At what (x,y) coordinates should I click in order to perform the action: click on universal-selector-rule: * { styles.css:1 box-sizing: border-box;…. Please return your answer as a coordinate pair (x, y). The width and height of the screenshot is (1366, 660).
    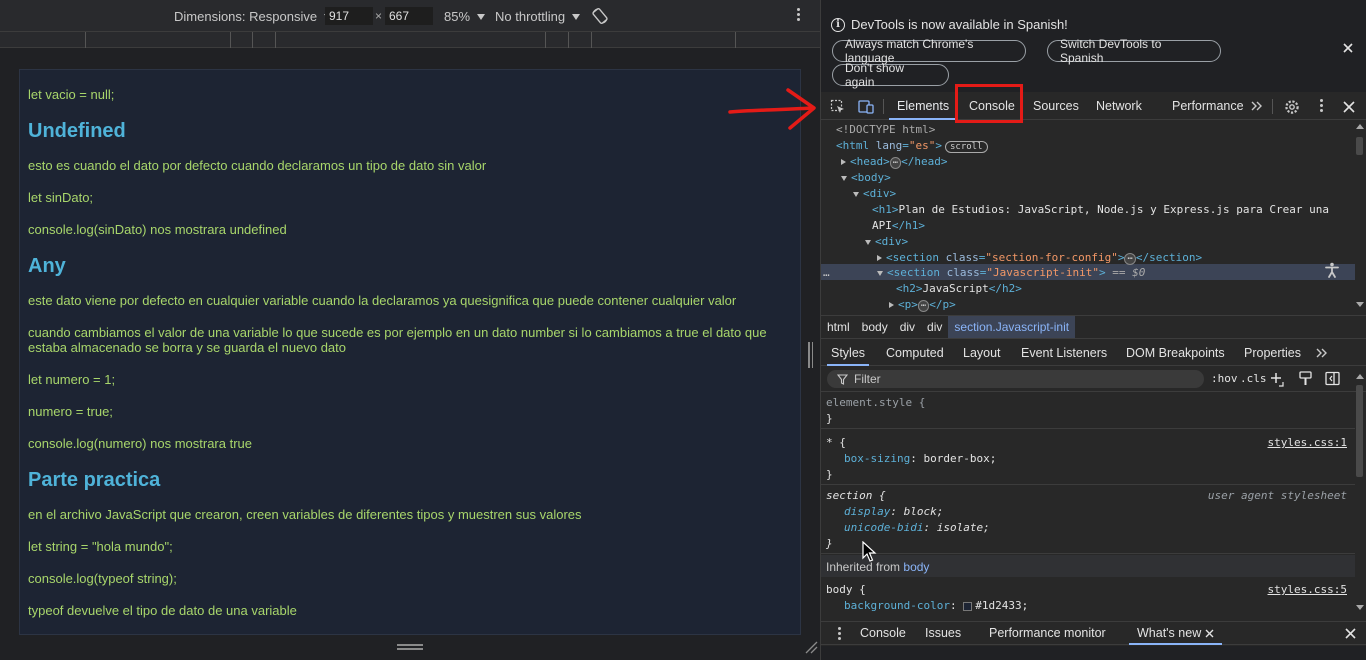
    Looking at the image, I should click on (1088, 457).